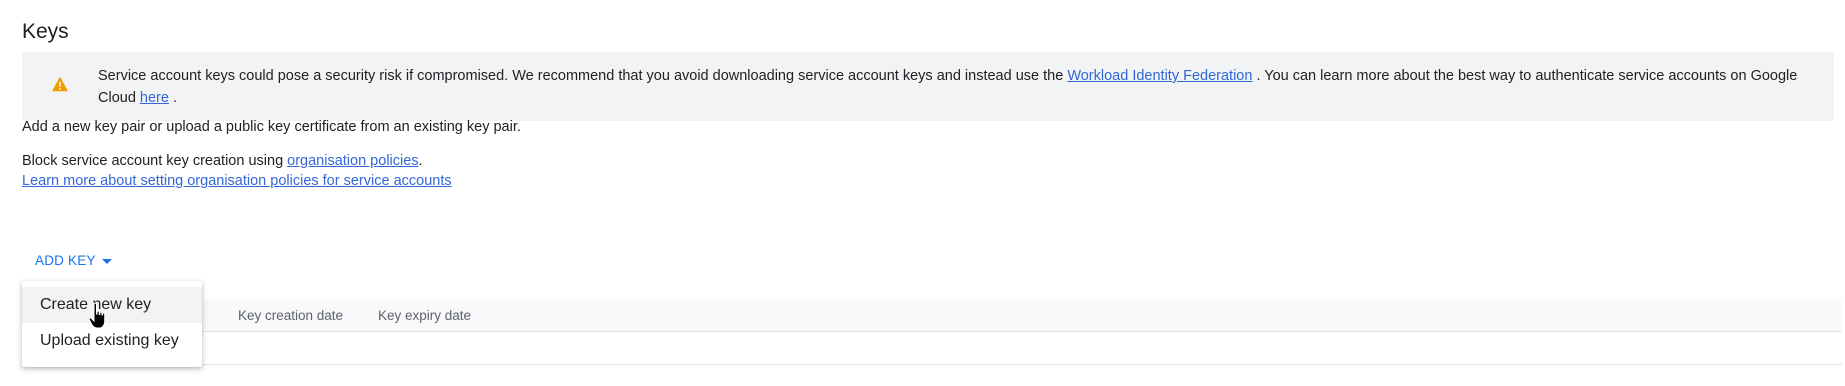 This screenshot has width=1845, height=386. What do you see at coordinates (112, 341) in the screenshot?
I see `menu-item-upload-existing-key: Upload existing key` at bounding box center [112, 341].